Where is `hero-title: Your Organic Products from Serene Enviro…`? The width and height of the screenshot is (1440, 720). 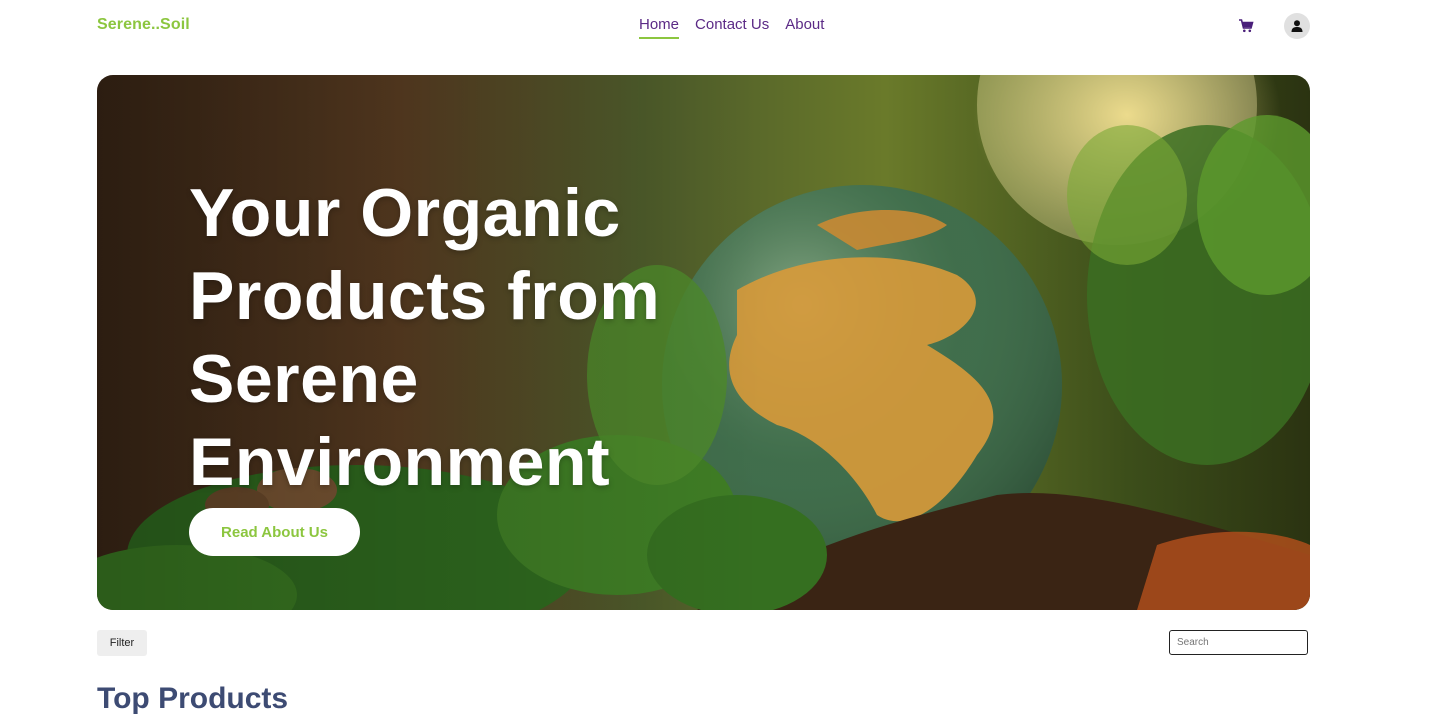 hero-title: Your Organic Products from Serene Enviro… is located at coordinates (425, 337).